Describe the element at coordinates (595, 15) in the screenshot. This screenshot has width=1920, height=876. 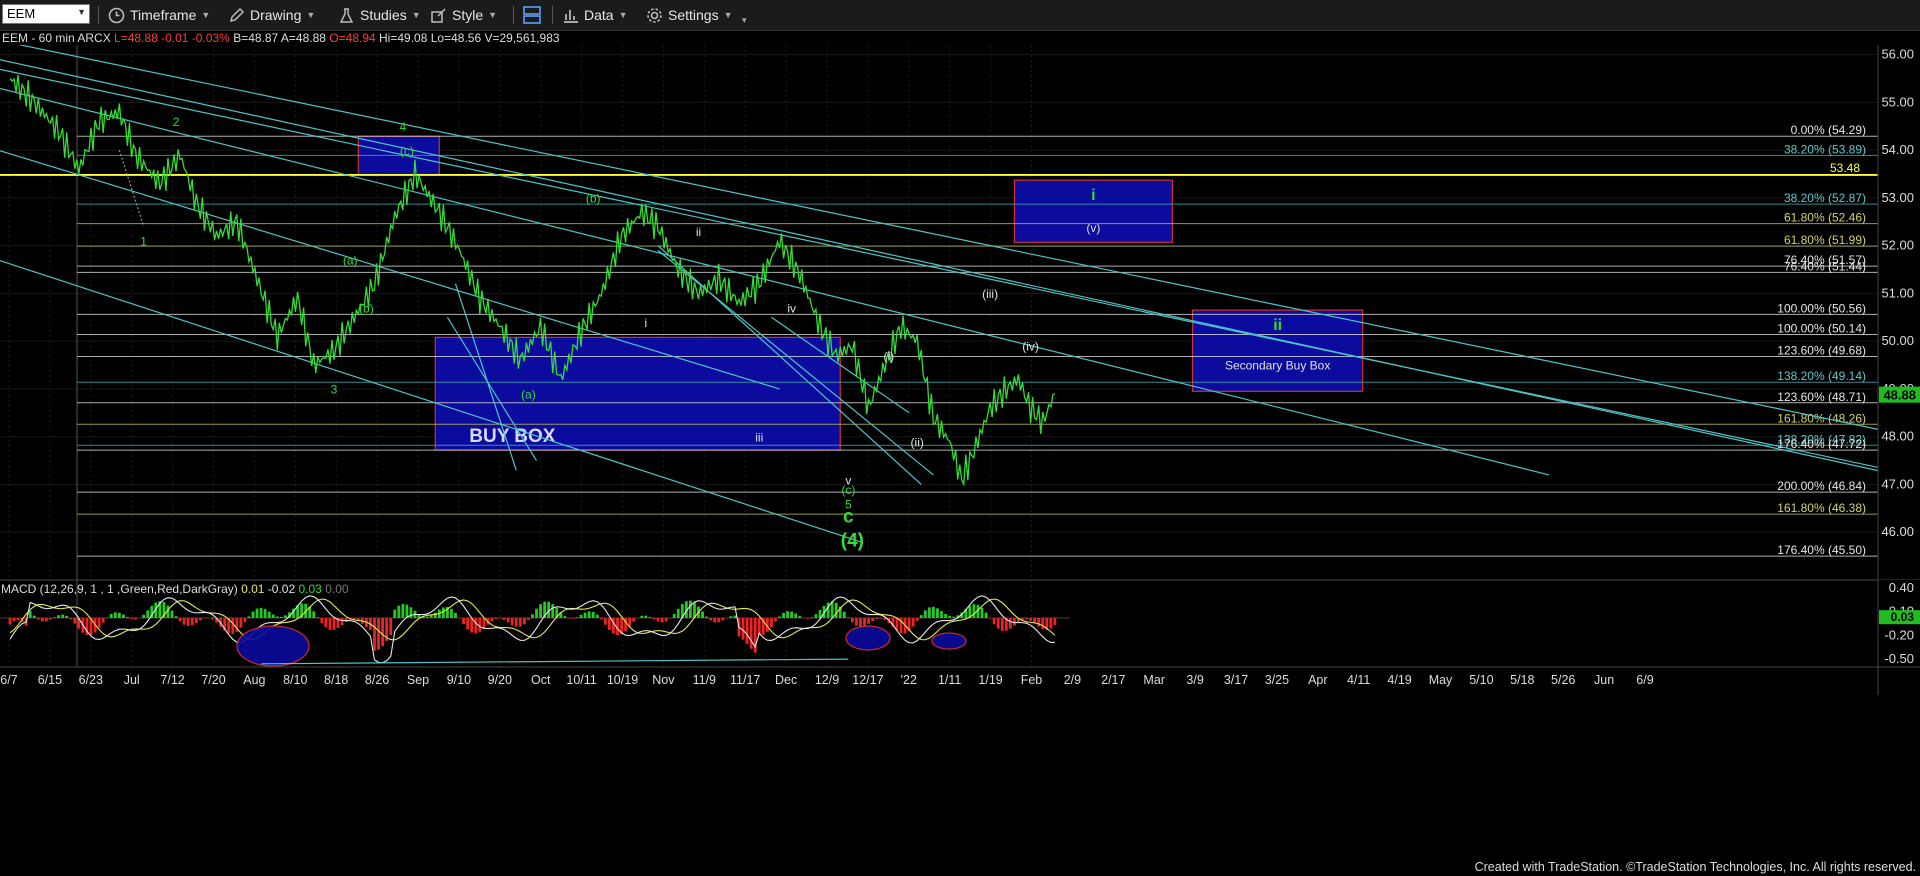
I see `data-button: Data ▼` at that location.